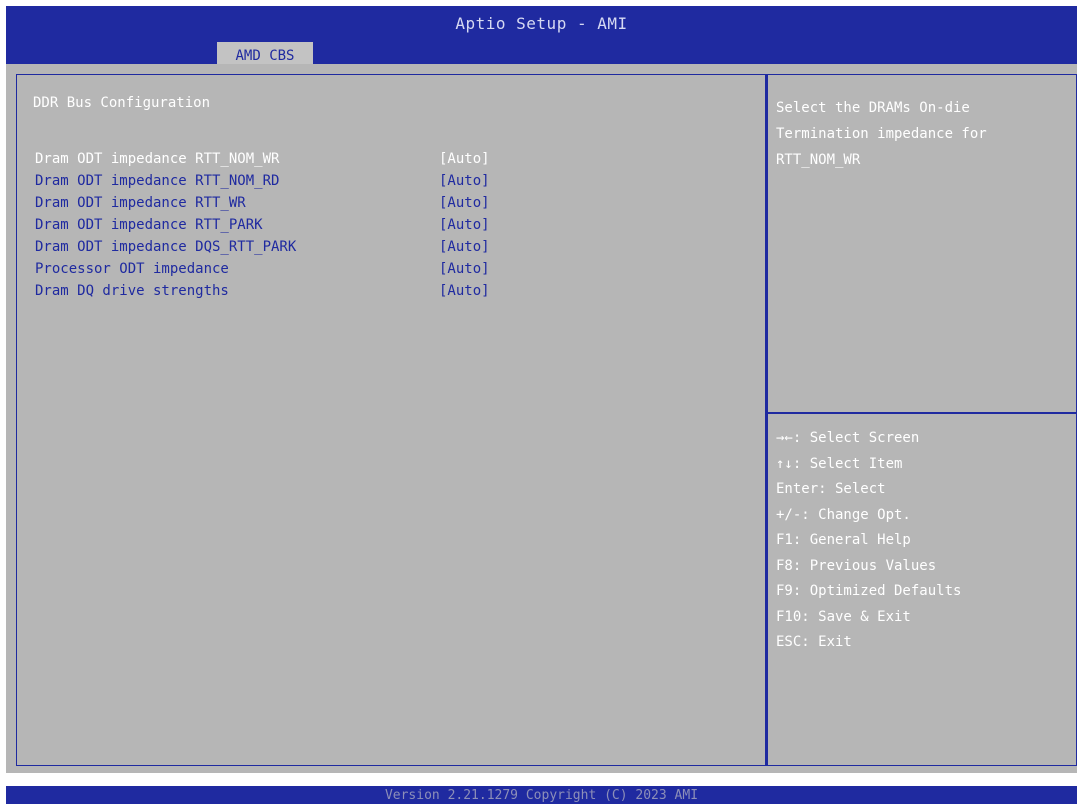  I want to click on help-divider, so click(922, 413).